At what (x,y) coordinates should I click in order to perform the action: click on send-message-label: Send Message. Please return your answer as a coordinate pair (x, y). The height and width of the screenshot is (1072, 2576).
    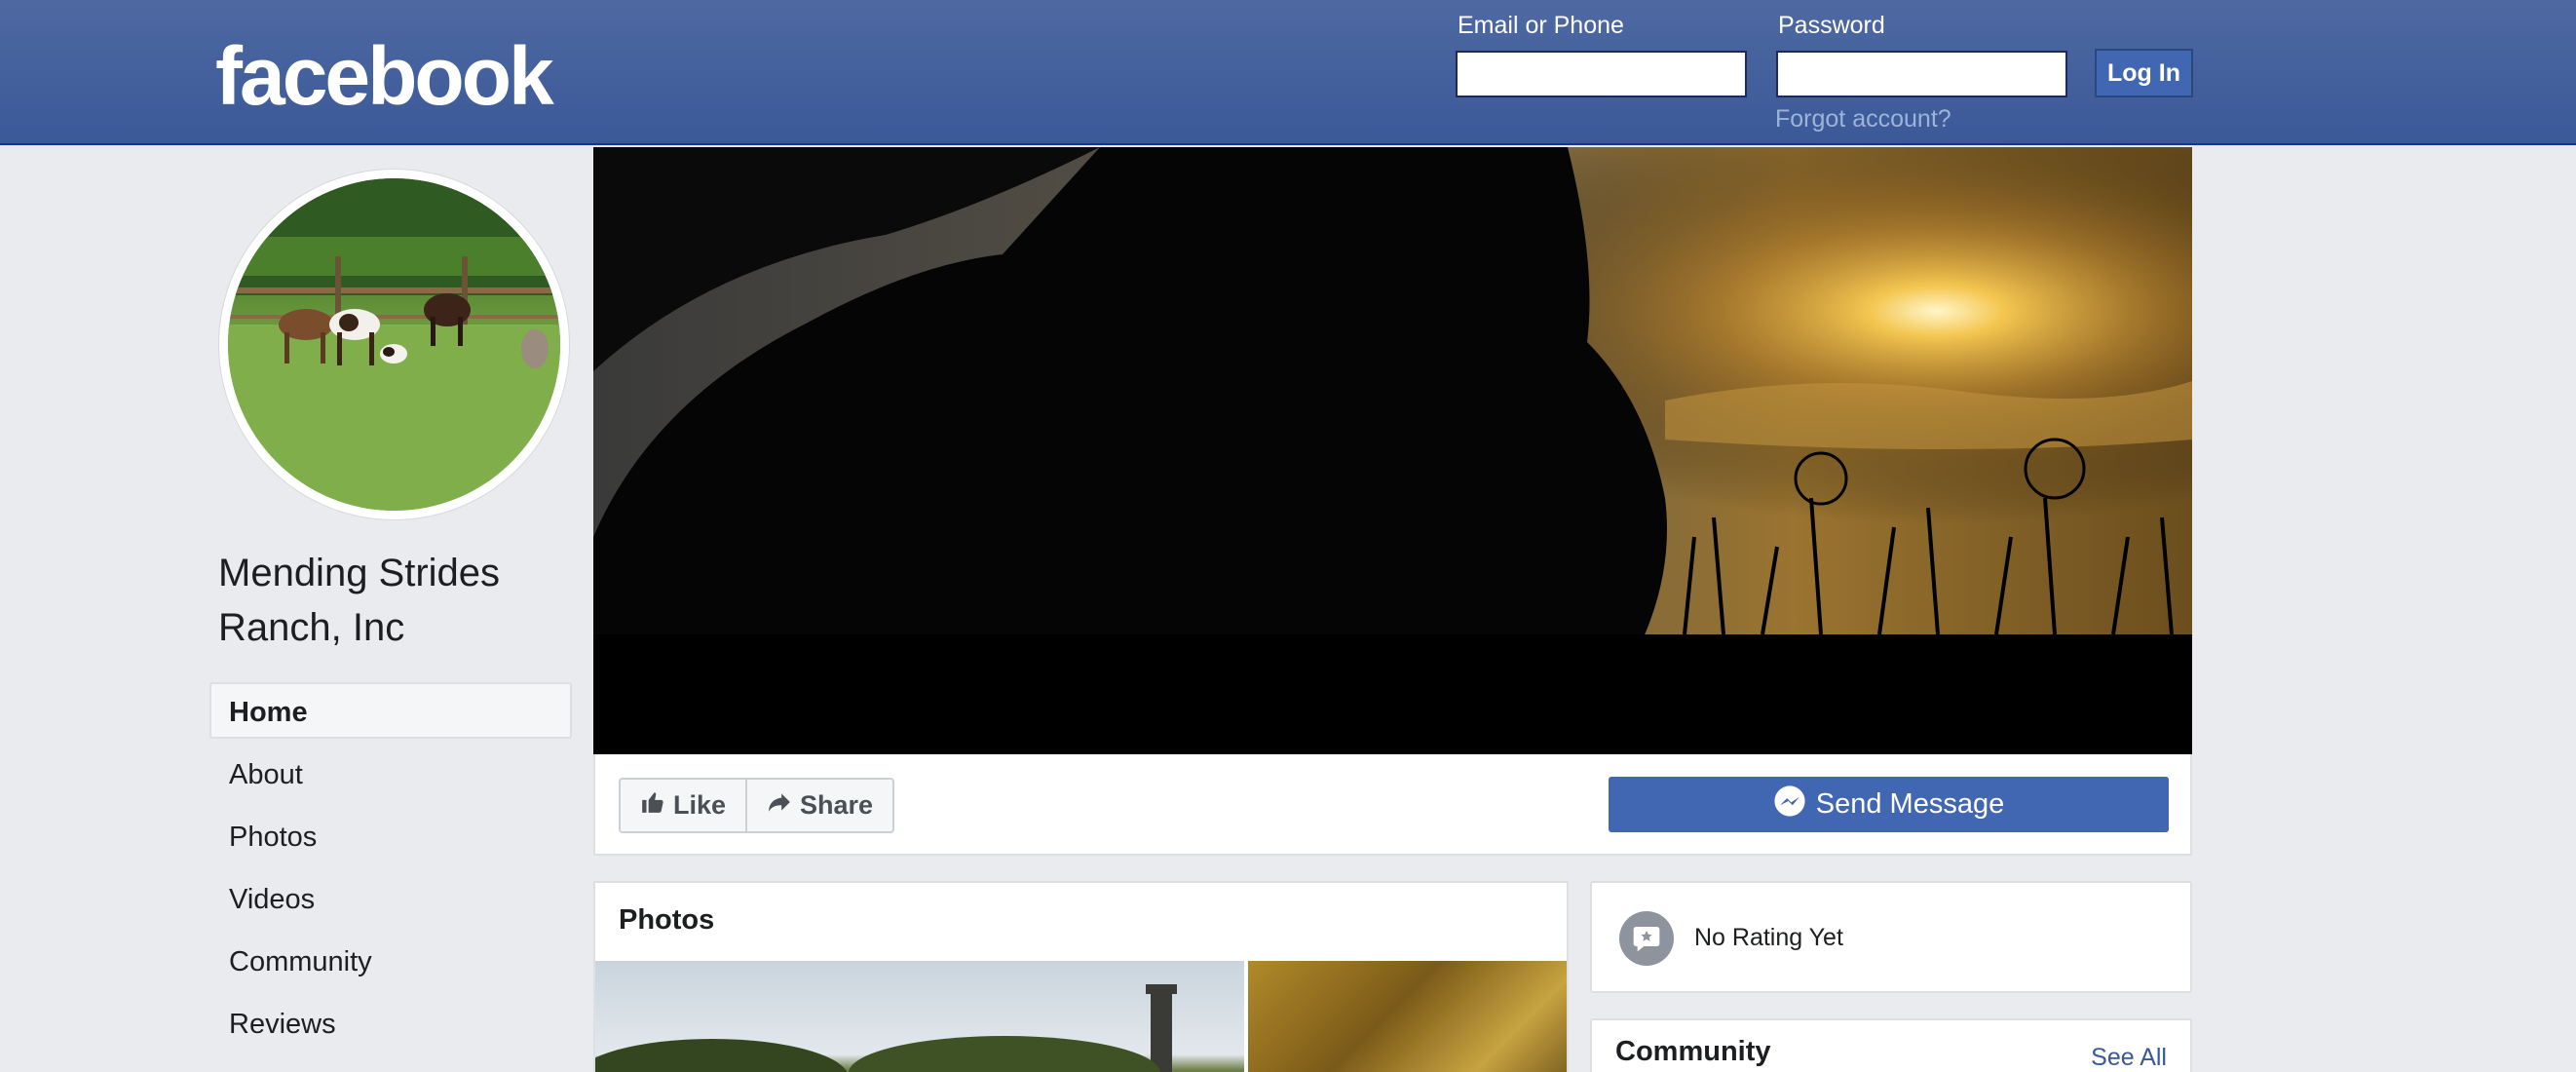
    Looking at the image, I should click on (1910, 804).